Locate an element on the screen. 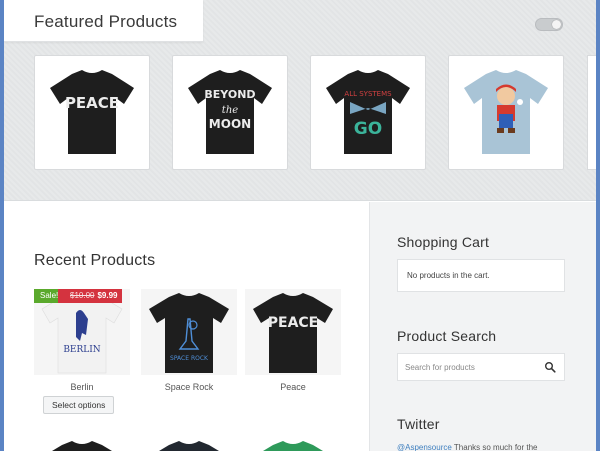 The image size is (600, 451). cart-empty-message: No products in the cart. is located at coordinates (448, 275).